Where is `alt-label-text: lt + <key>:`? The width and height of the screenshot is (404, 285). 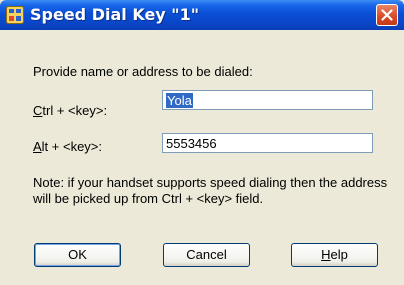 alt-label-text: lt + <key>: is located at coordinates (72, 146).